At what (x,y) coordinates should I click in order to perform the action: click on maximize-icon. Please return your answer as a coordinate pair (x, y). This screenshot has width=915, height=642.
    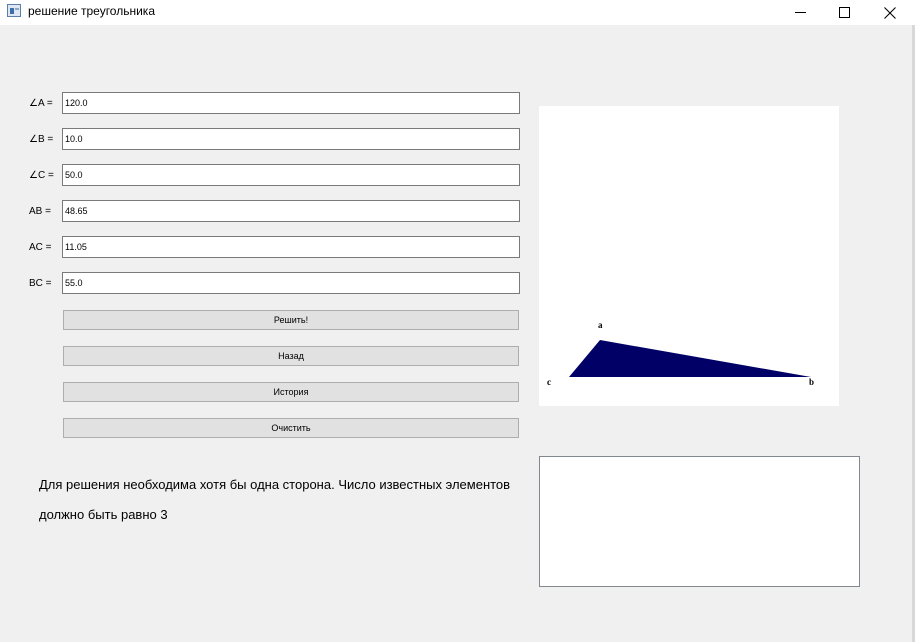
    Looking at the image, I should click on (844, 12).